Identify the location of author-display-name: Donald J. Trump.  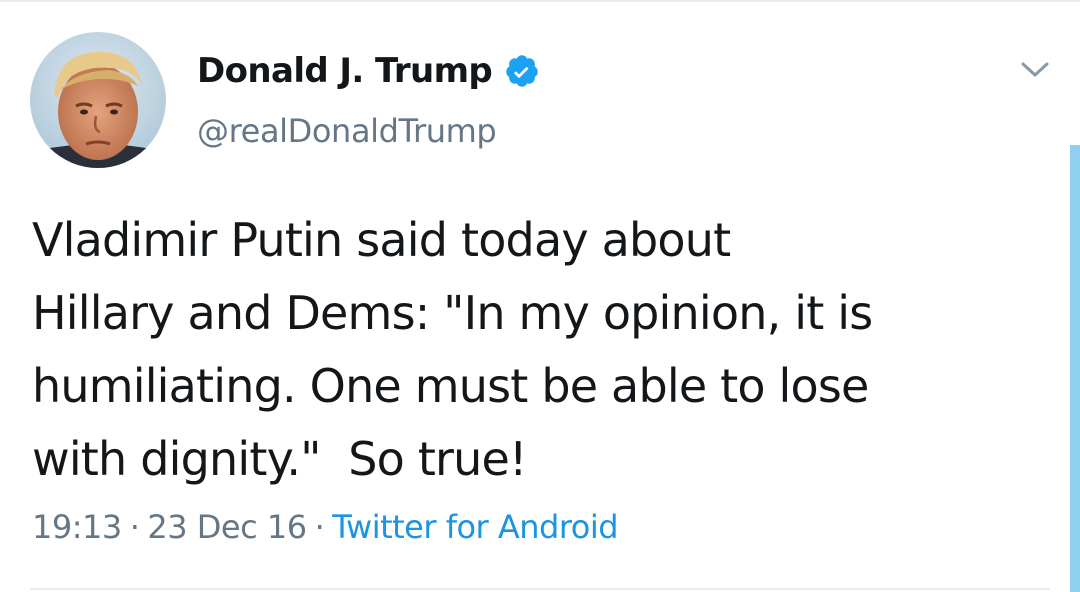
(345, 71).